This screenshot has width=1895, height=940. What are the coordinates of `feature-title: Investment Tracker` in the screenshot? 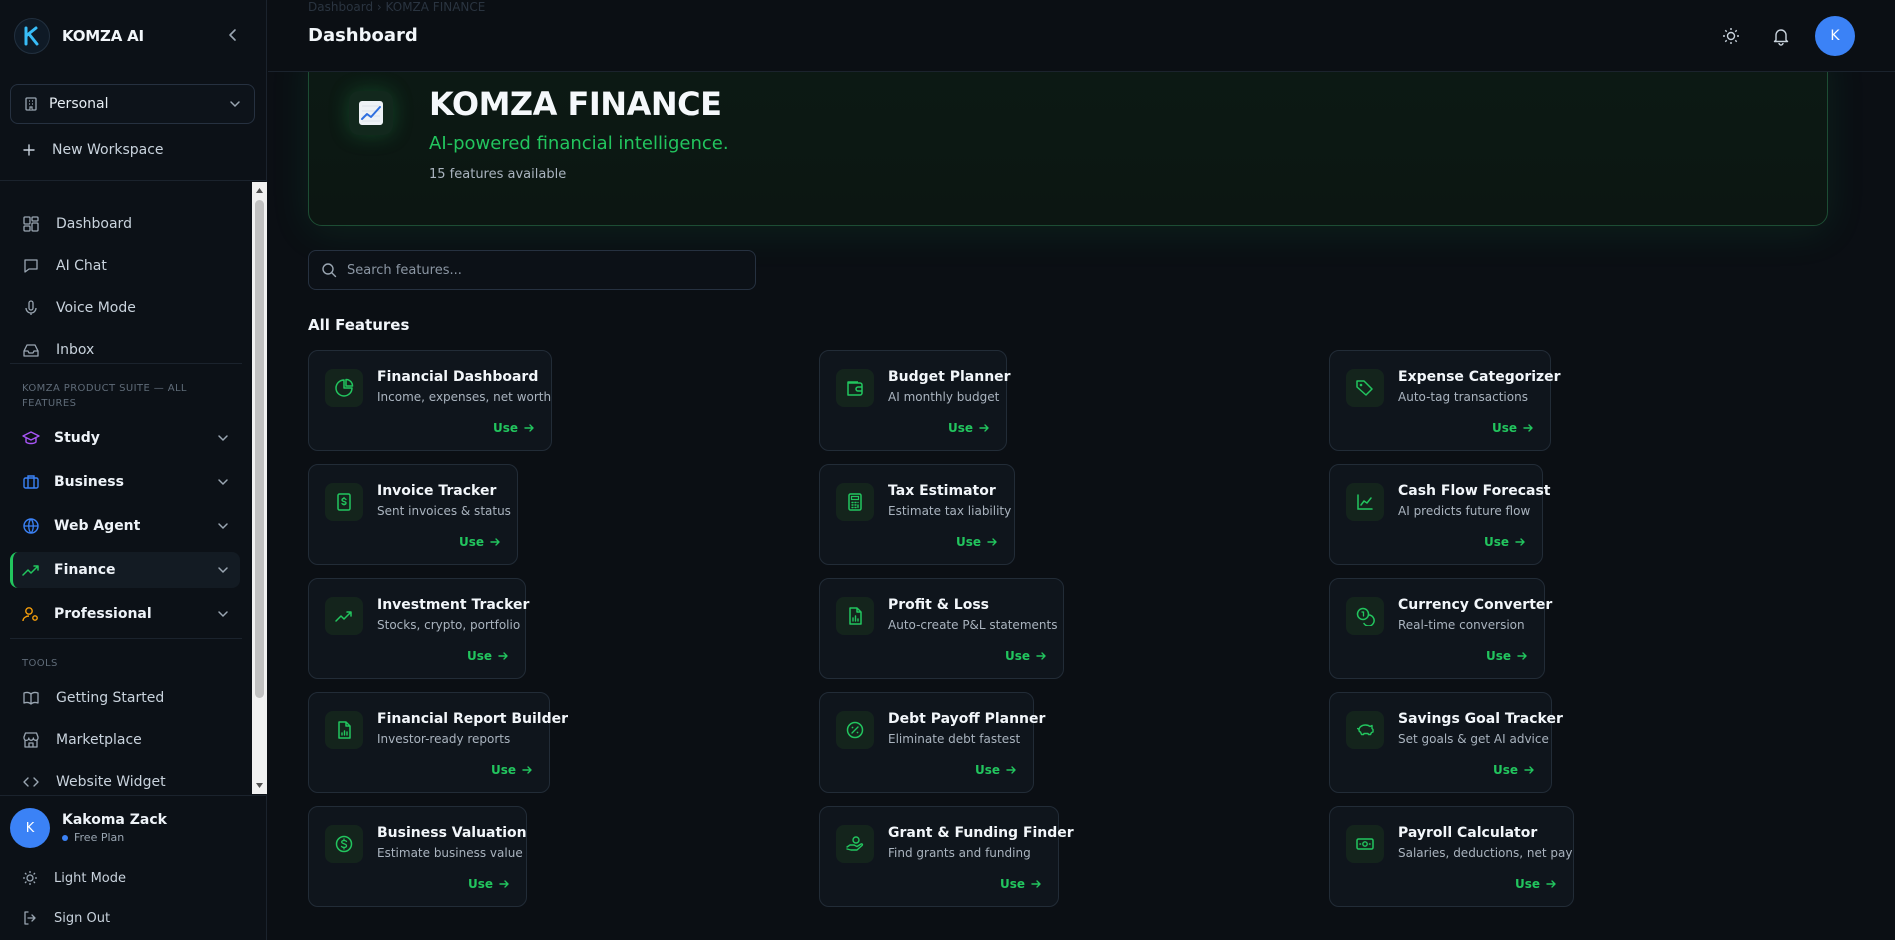 It's located at (453, 605).